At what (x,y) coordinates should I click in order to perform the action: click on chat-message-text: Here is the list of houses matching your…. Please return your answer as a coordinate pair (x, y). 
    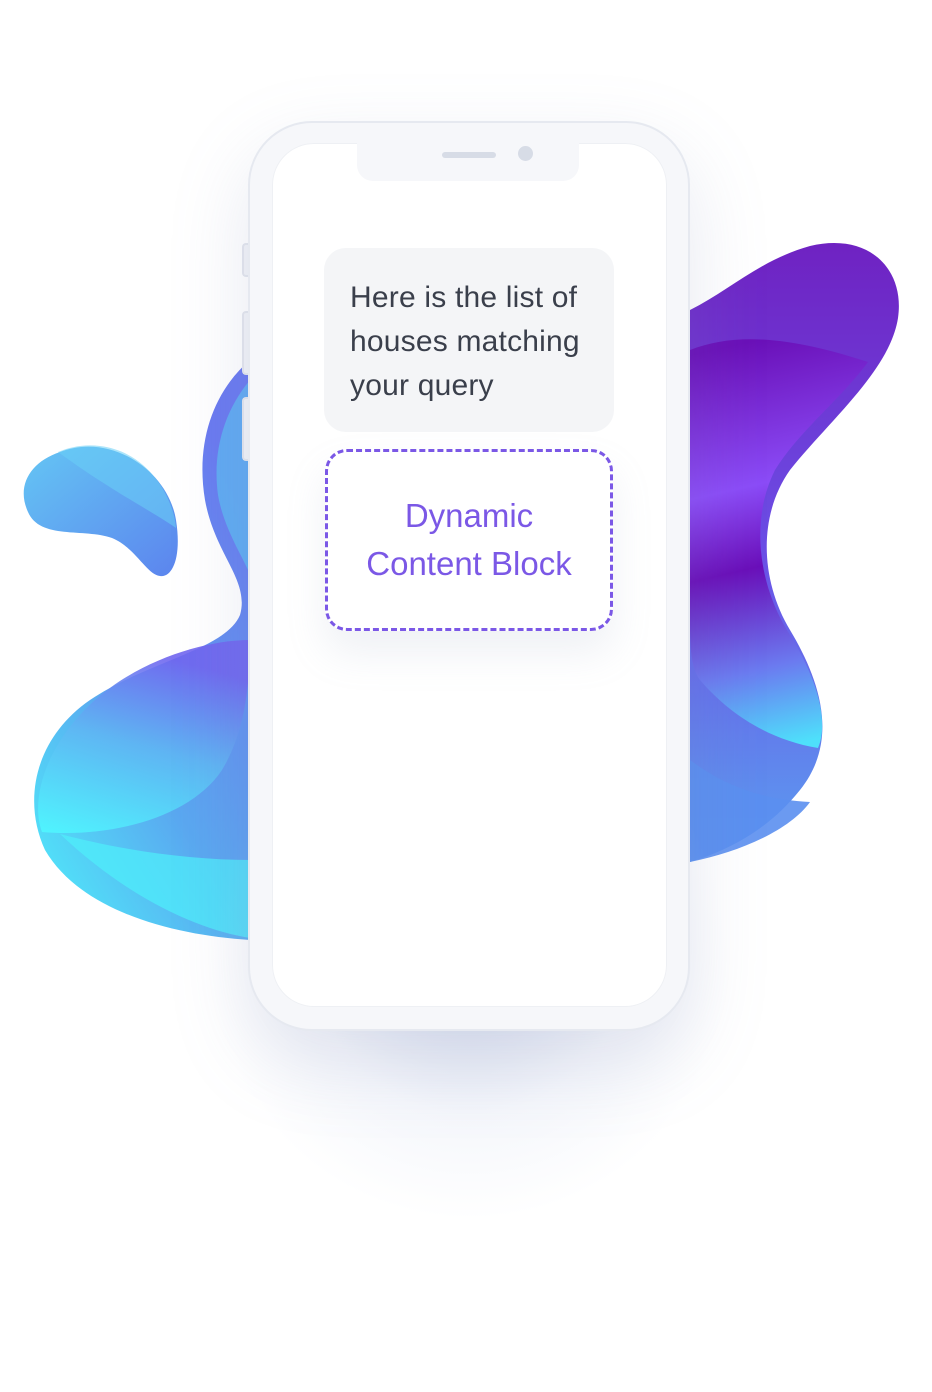
    Looking at the image, I should click on (465, 341).